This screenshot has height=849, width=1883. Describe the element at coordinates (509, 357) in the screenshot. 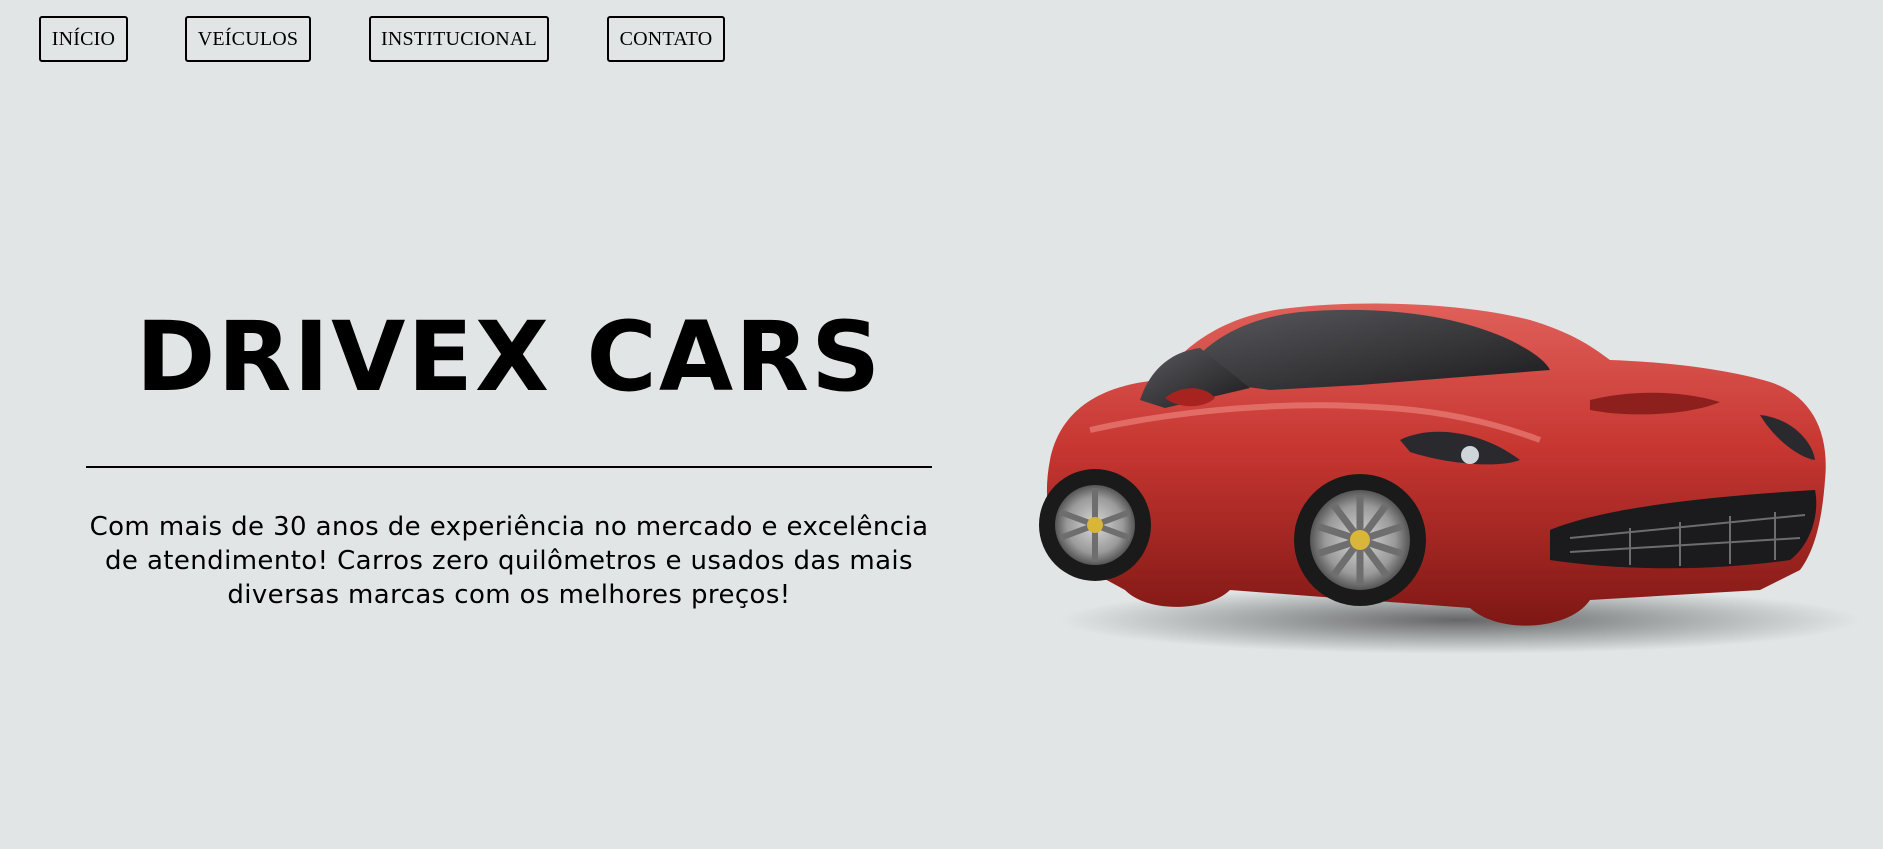

I see `hero-title: DRIVEX CARS` at that location.